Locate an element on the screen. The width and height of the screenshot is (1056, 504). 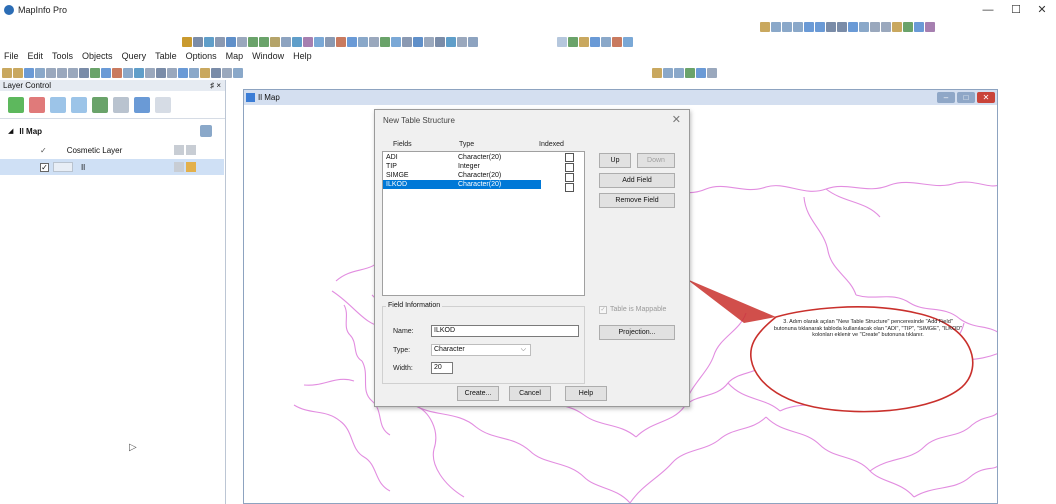
print-table-icon is located at coordinates (40, 72).